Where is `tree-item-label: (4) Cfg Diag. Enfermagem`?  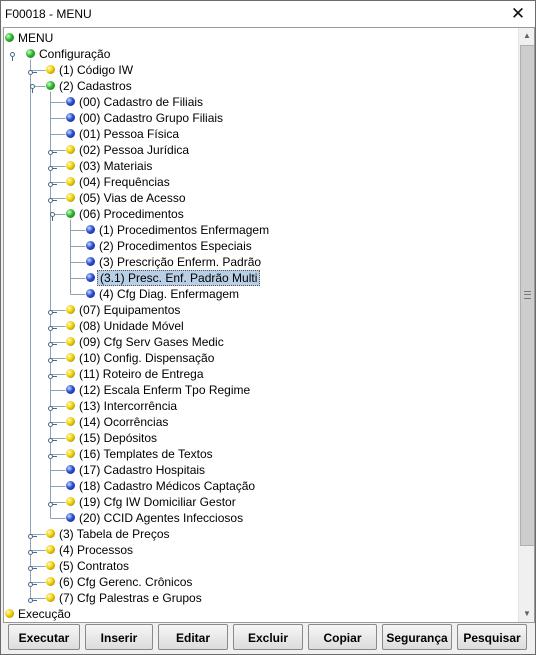 tree-item-label: (4) Cfg Diag. Enfermagem is located at coordinates (169, 294).